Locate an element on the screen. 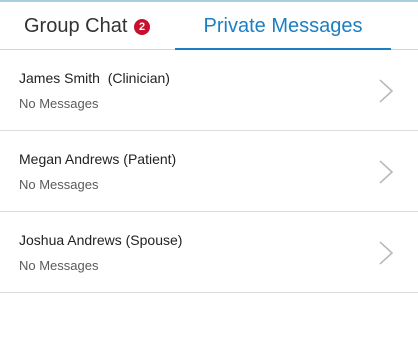 Image resolution: width=418 pixels, height=351 pixels. contact-name: Joshua Andrews (Spouse) is located at coordinates (101, 240).